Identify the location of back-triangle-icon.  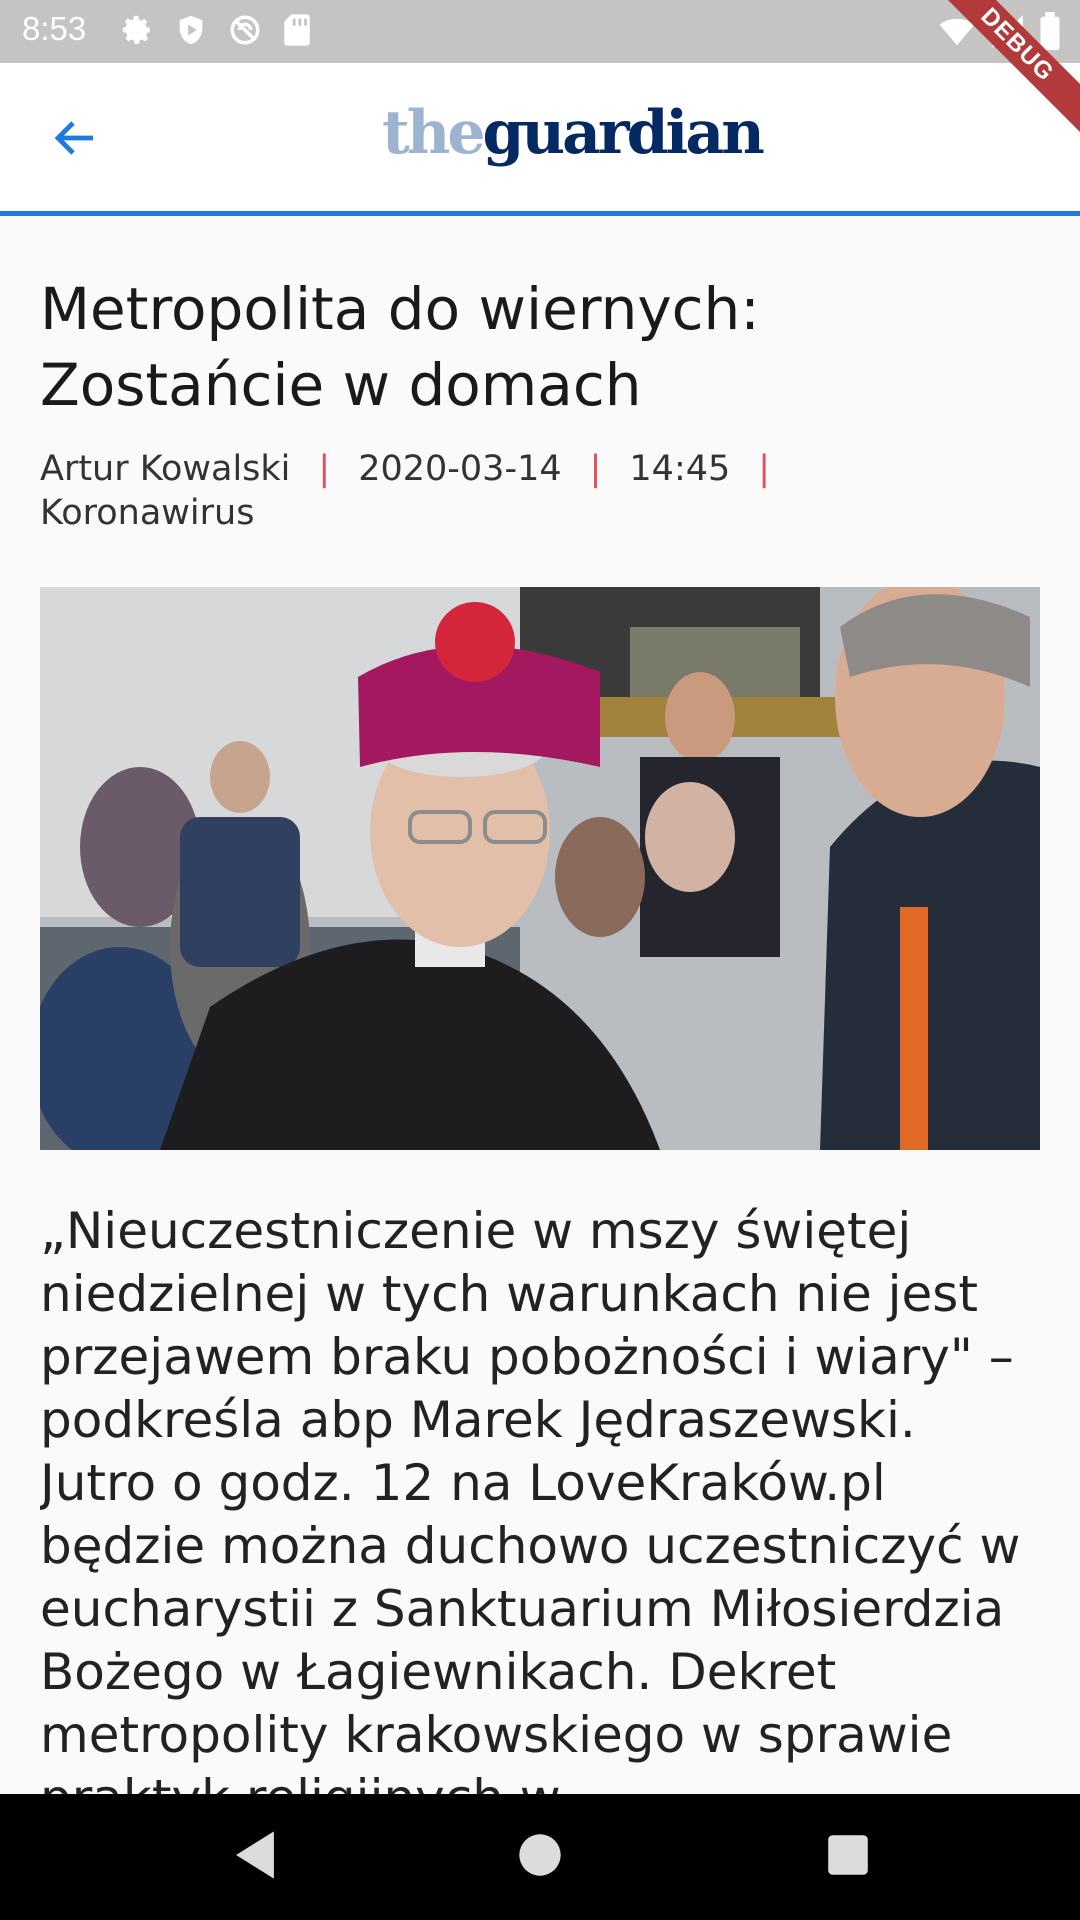
(255, 1855).